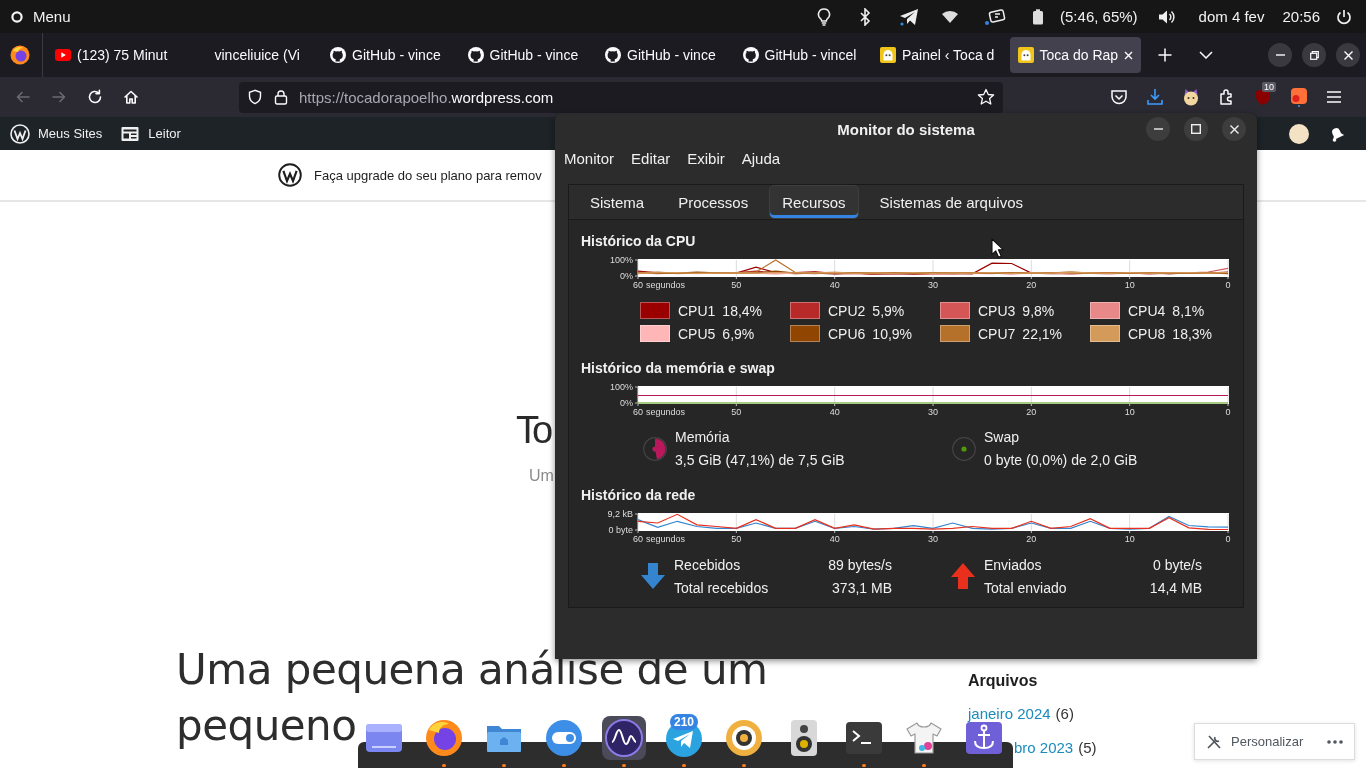 The height and width of the screenshot is (768, 1366). I want to click on legend-total: 373,1 MB, so click(862, 587).